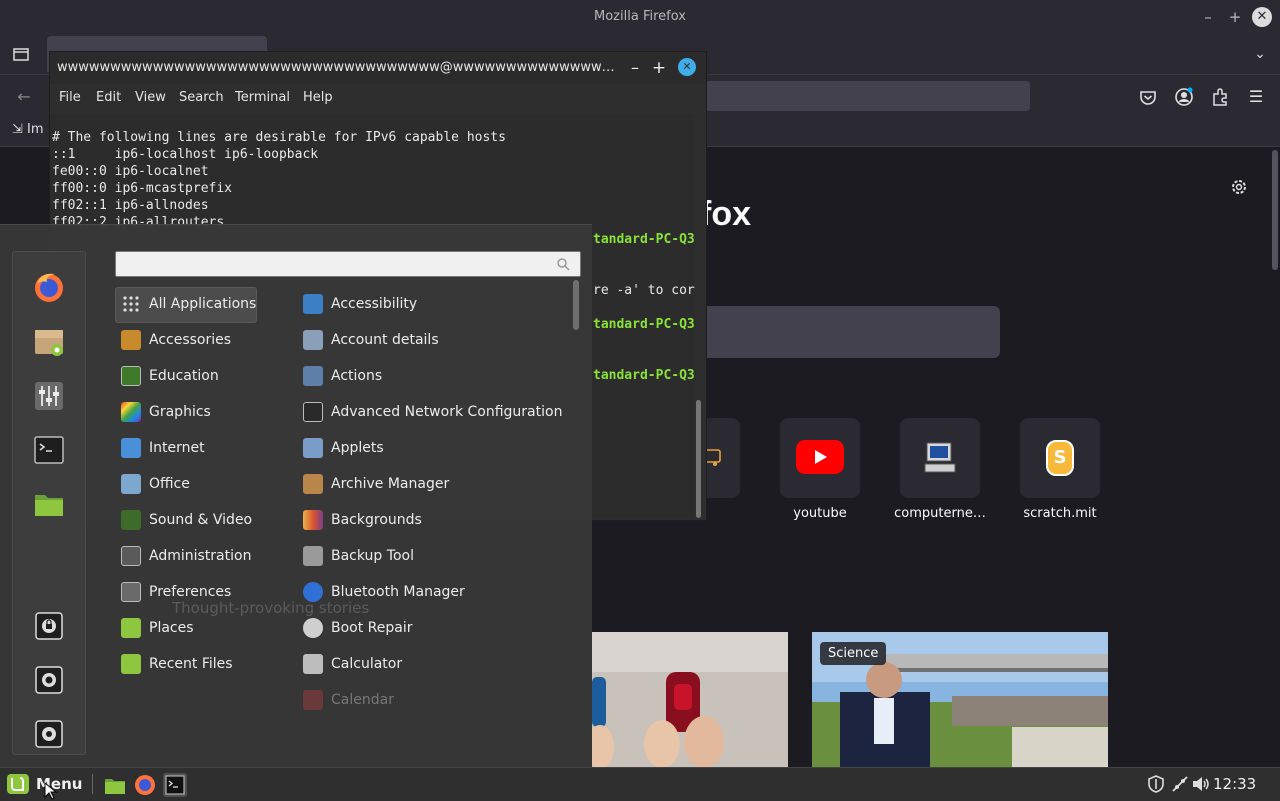 This screenshot has height=801, width=1280. Describe the element at coordinates (313, 628) in the screenshot. I see `boot-repair-icon` at that location.